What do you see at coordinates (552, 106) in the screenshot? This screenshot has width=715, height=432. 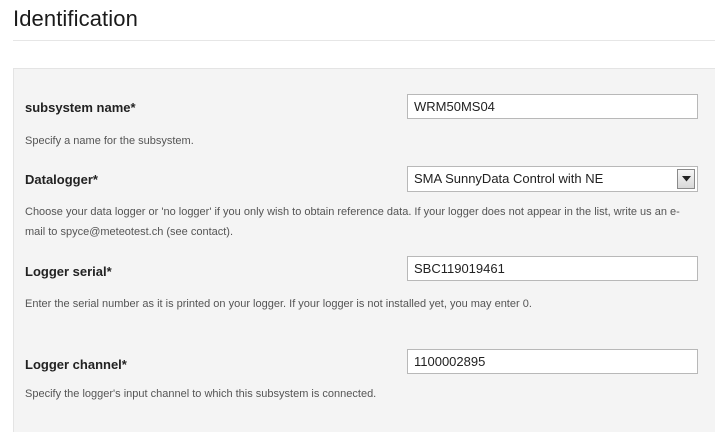 I see `subsystem-name-input` at bounding box center [552, 106].